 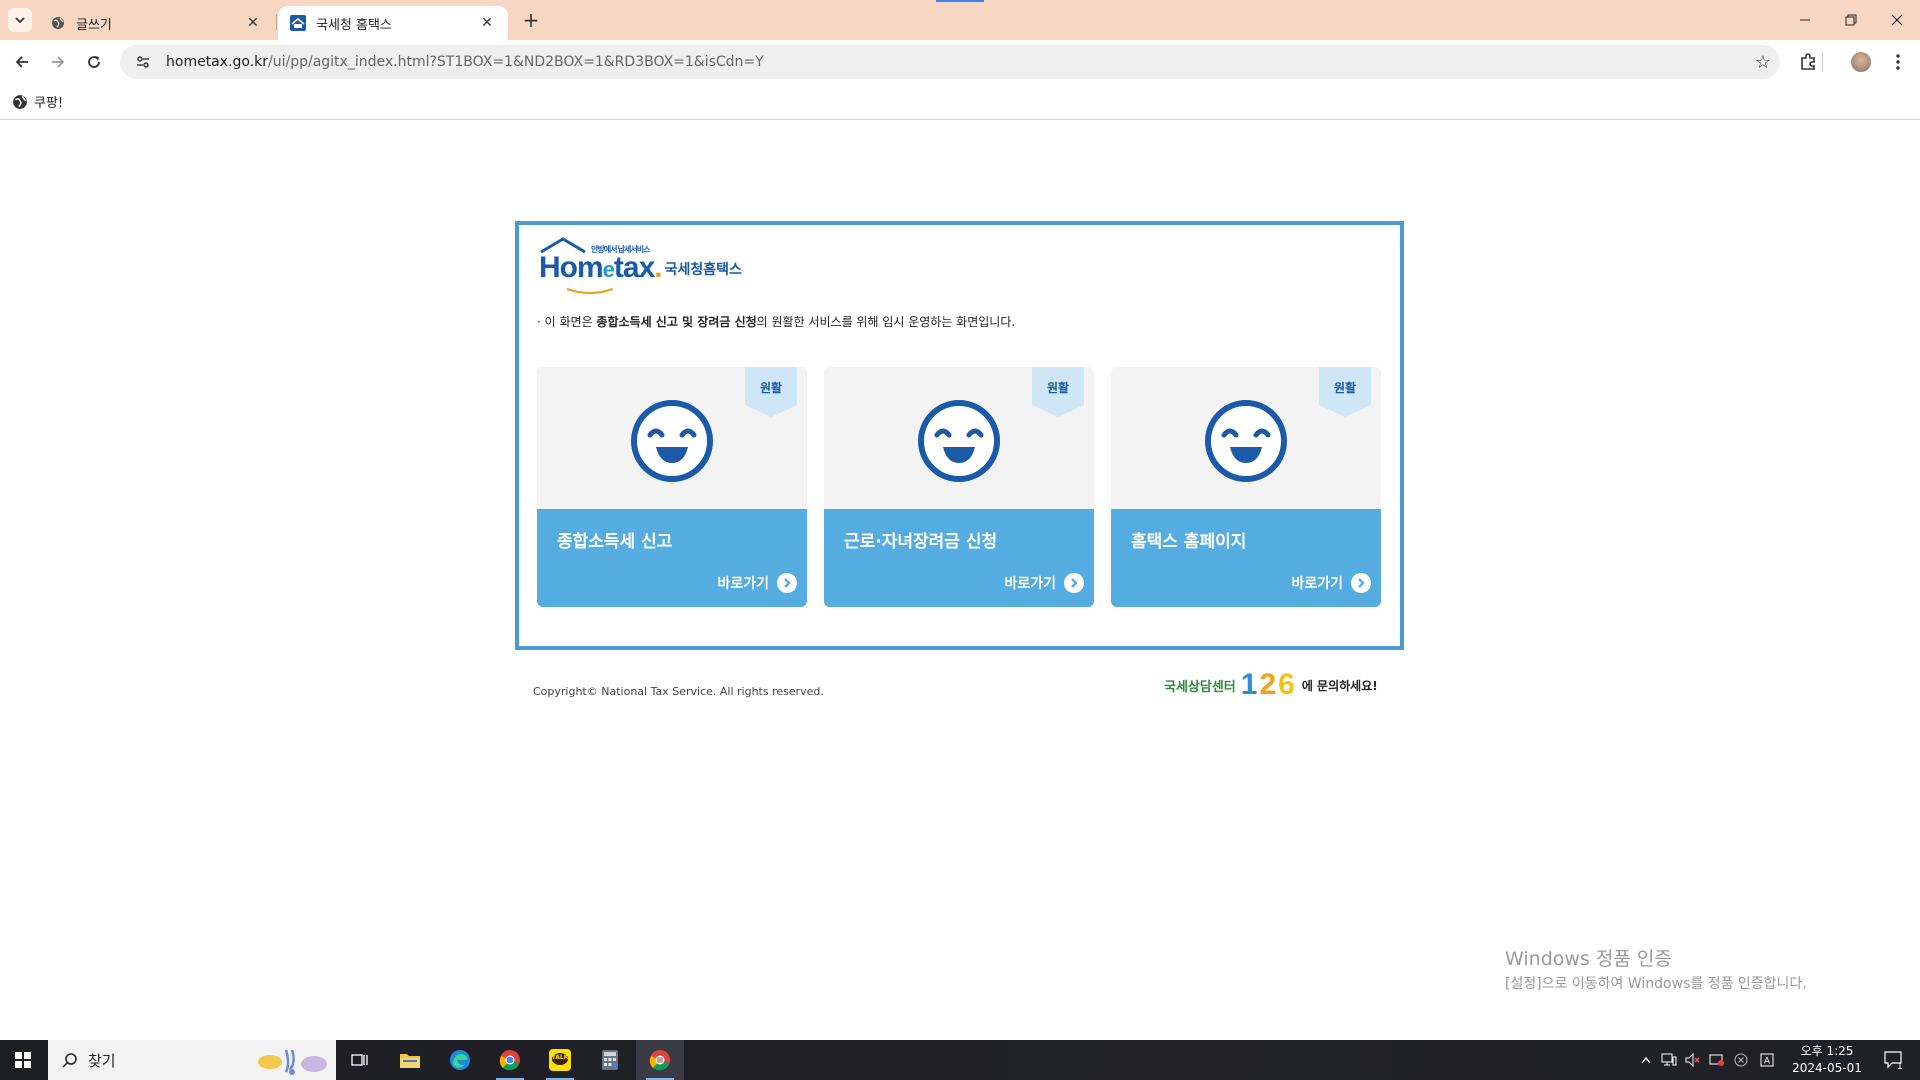 I want to click on notification-center-button: 1, so click(x=1894, y=1060).